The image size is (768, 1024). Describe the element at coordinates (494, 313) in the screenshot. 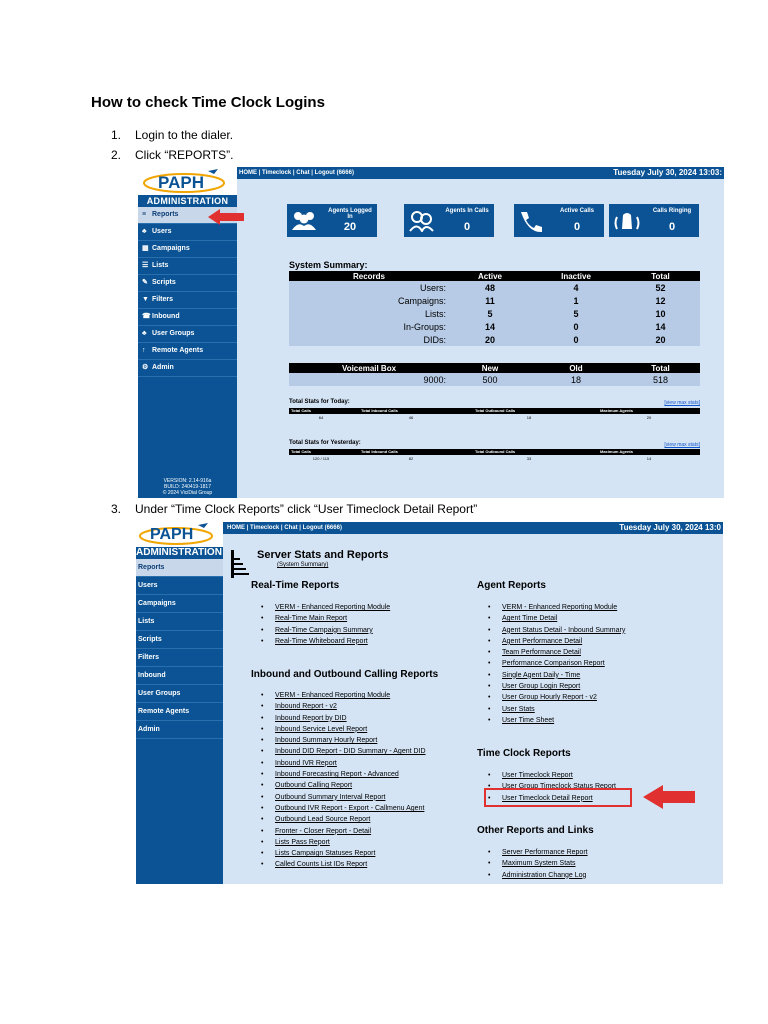

I see `table-row: Lists: 5 5 10` at that location.